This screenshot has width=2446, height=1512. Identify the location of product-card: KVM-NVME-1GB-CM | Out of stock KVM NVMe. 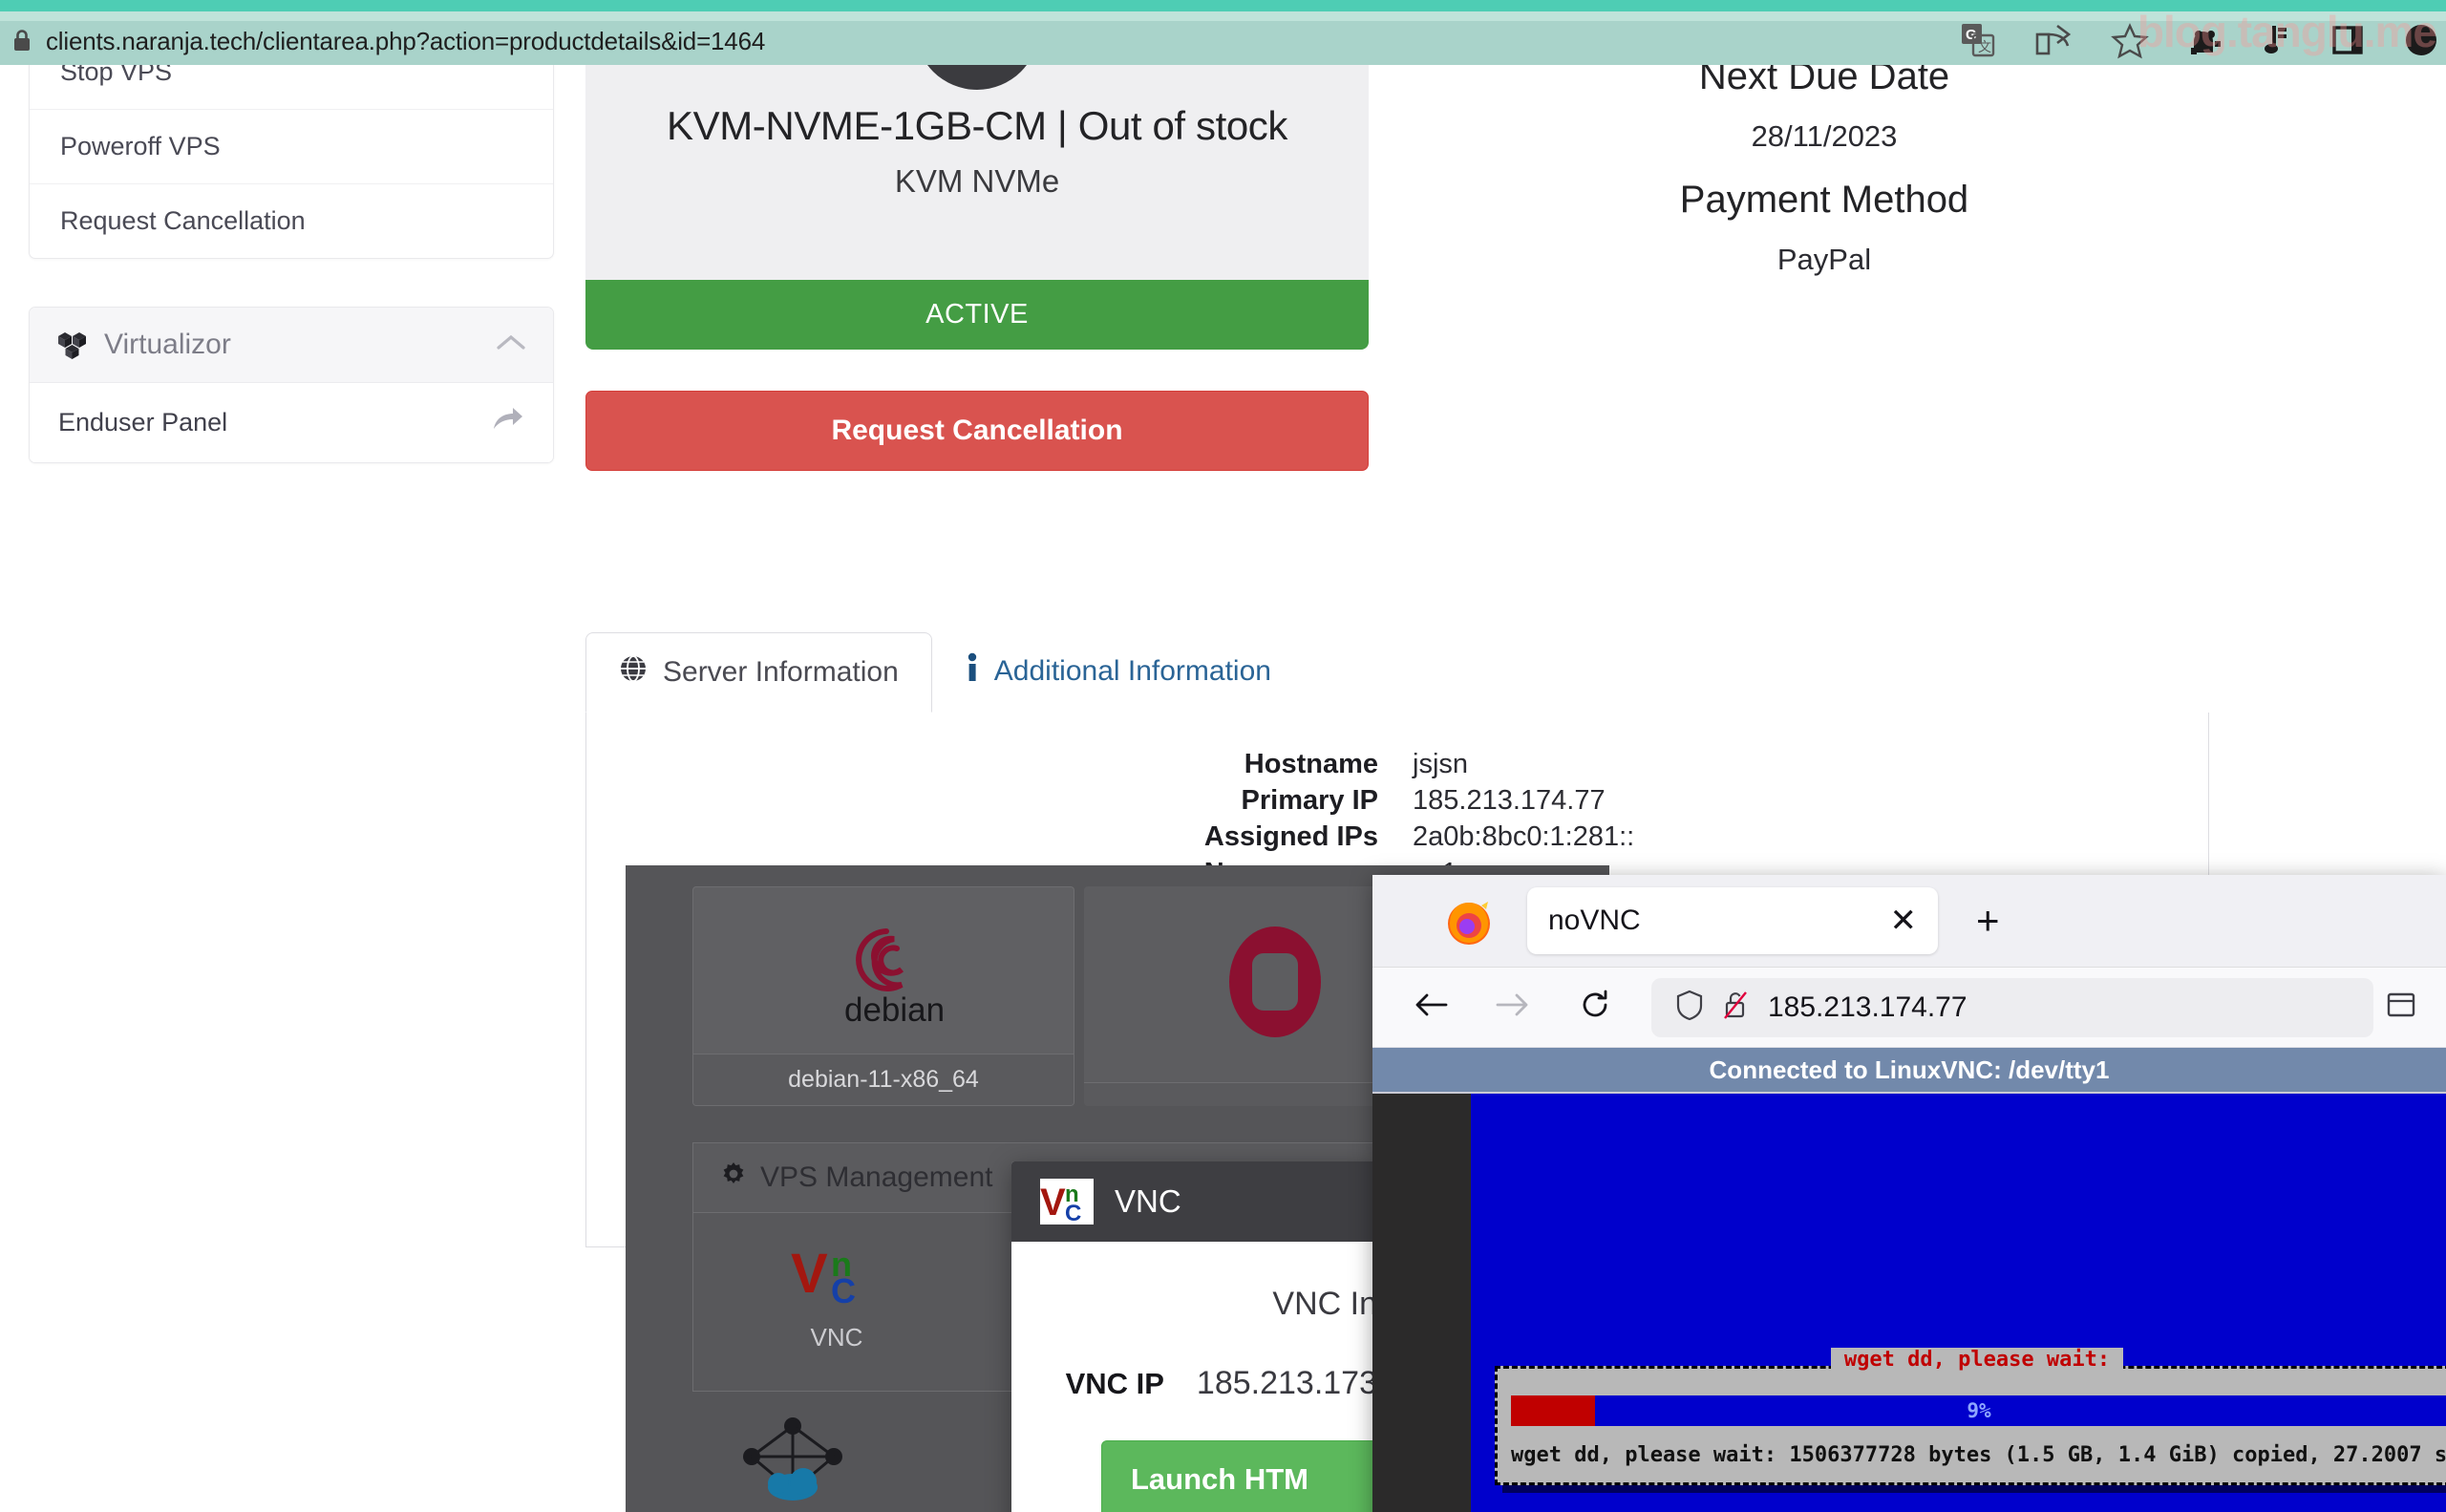
(977, 172).